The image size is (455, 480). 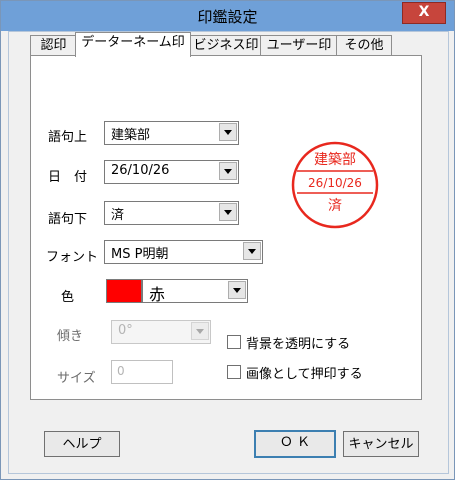 What do you see at coordinates (295, 444) in the screenshot?
I see `ok-button: Ｏ Ｋ` at bounding box center [295, 444].